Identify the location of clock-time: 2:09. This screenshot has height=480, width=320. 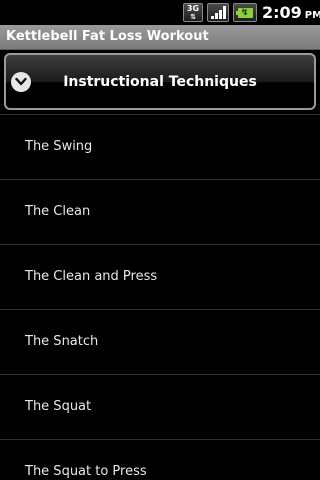
(282, 12).